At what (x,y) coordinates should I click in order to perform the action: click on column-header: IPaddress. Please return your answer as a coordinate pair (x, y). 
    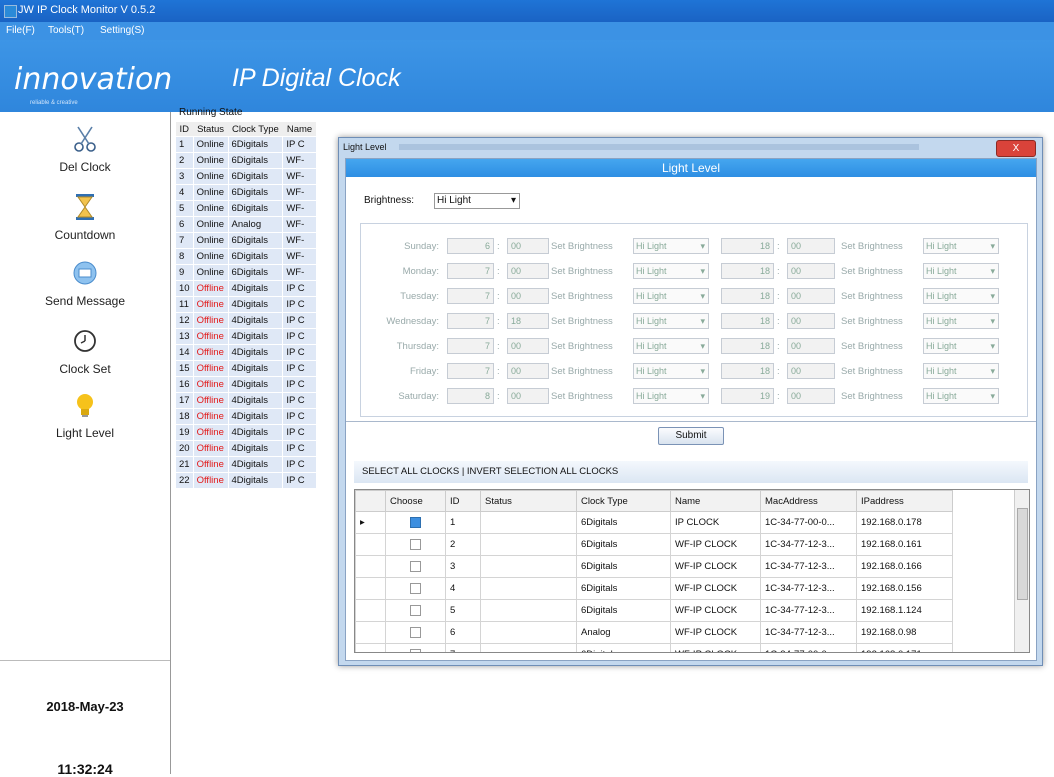
    Looking at the image, I should click on (904, 501).